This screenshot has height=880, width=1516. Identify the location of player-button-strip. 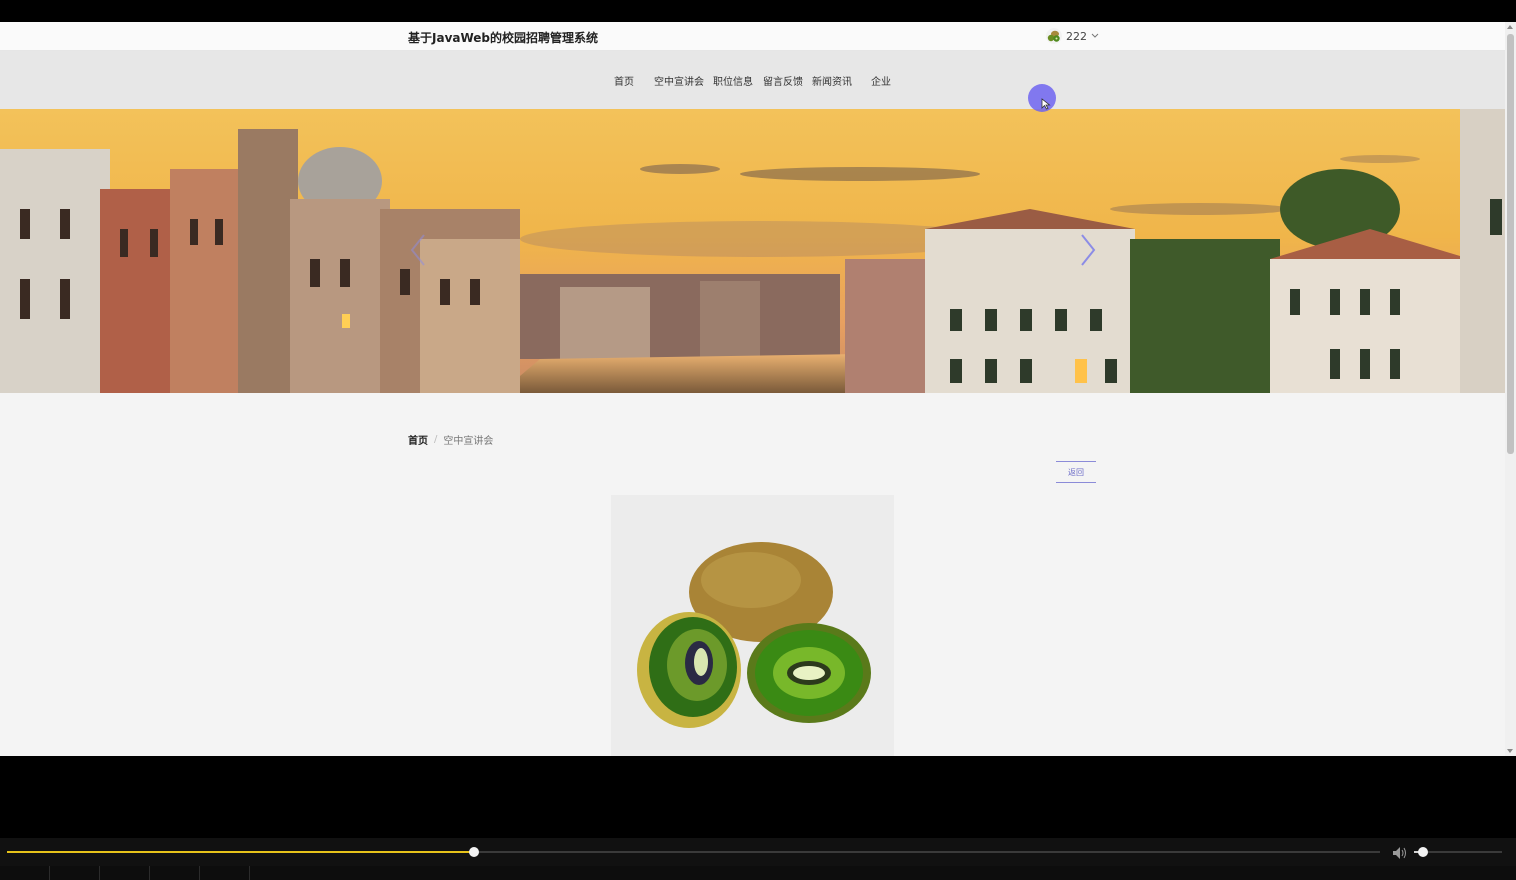
(758, 873).